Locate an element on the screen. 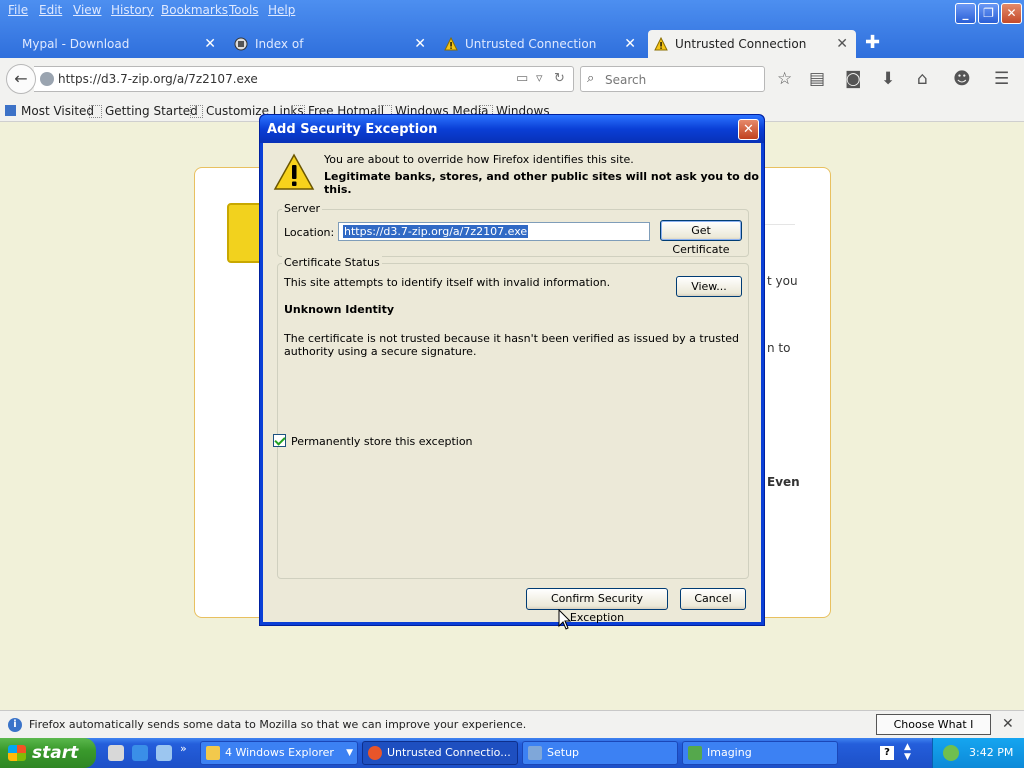  hello-chat-icon: ☻ is located at coordinates (962, 79).